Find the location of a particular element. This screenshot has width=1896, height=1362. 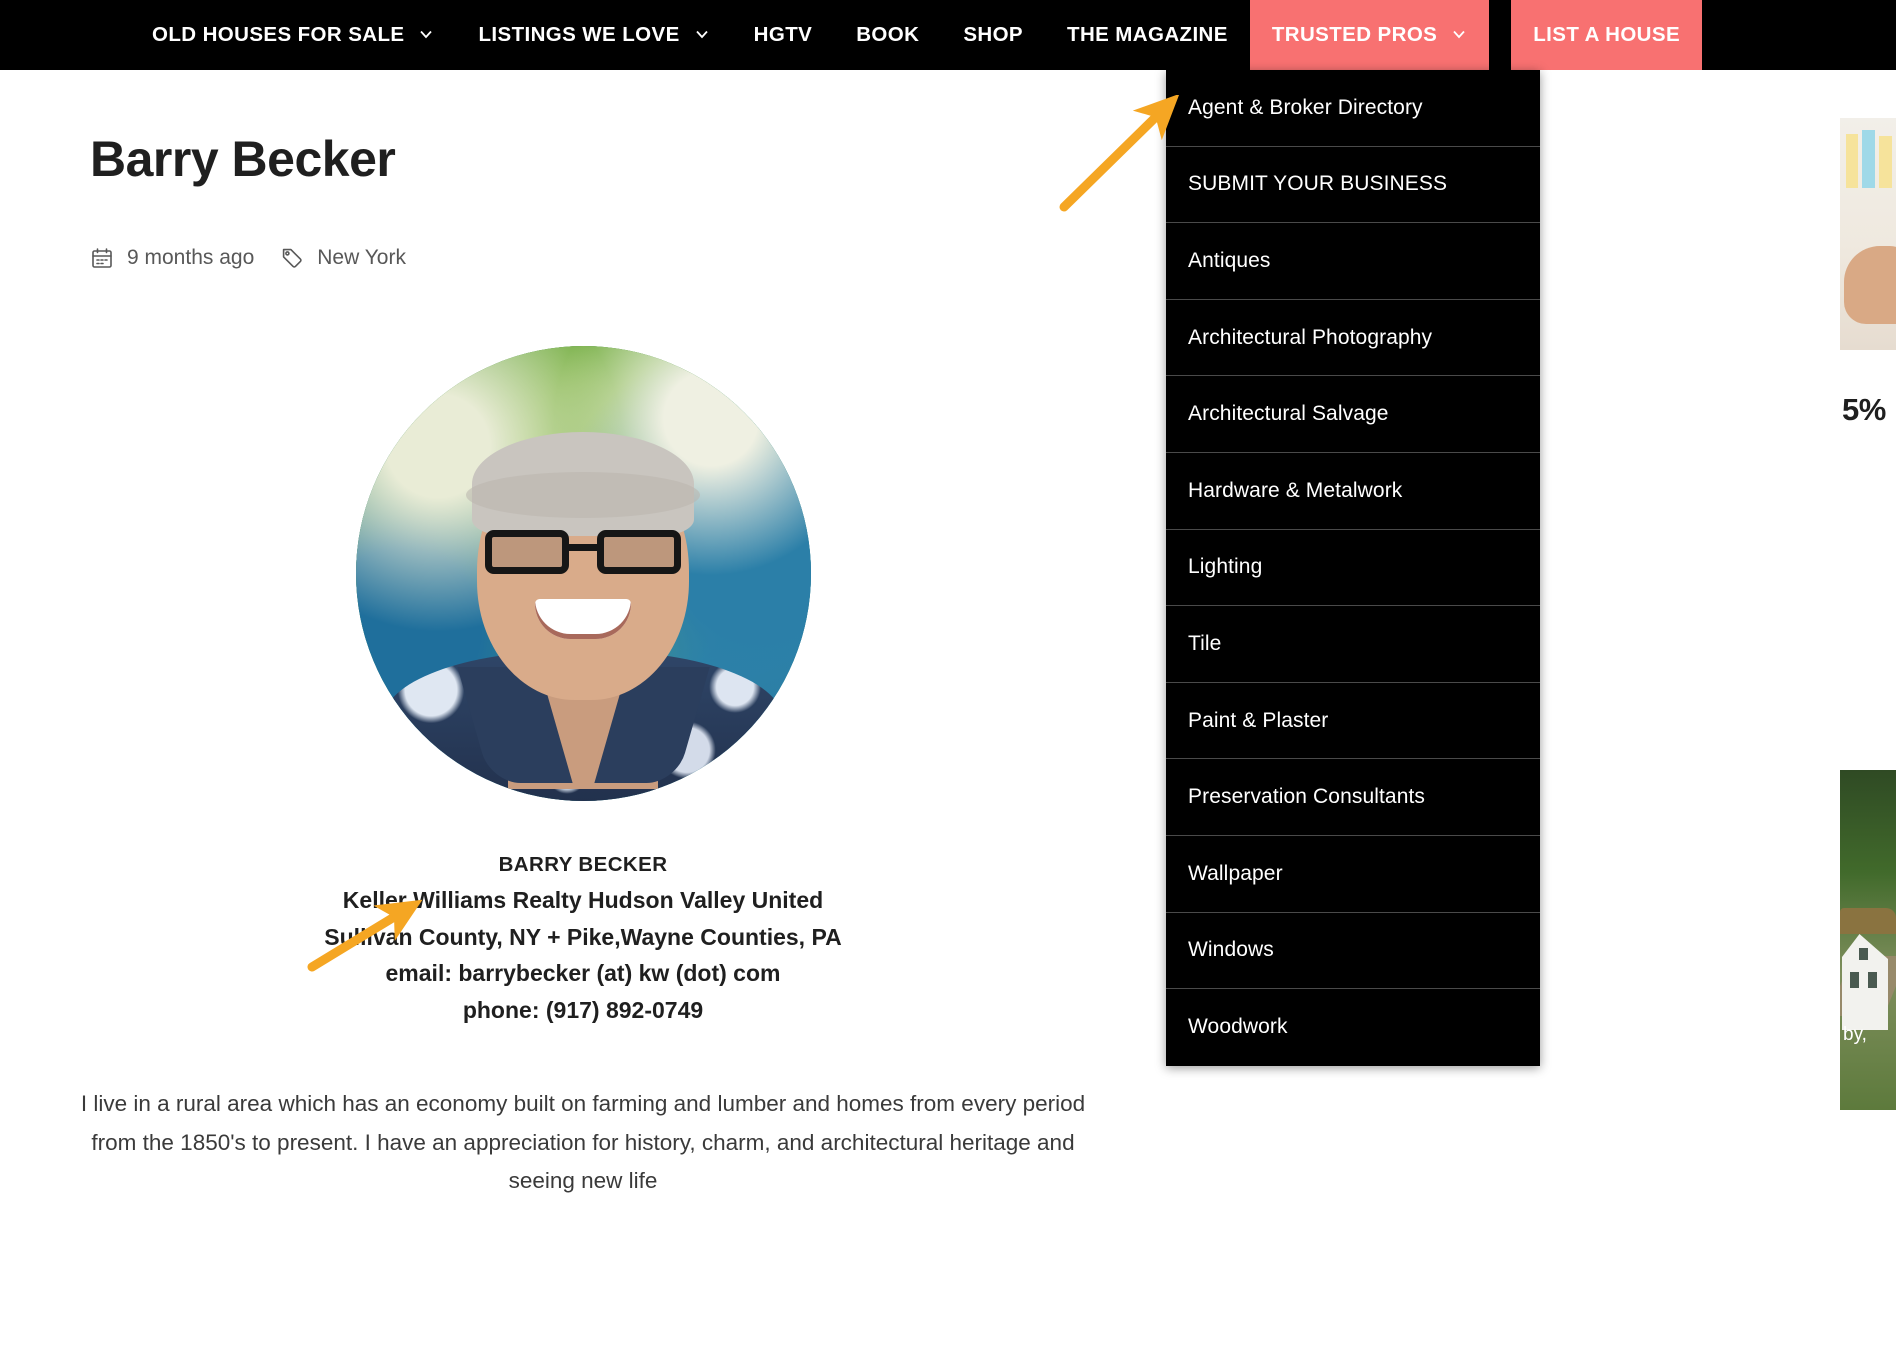

dropdown-item-label: Agent & Broker Directory is located at coordinates (1305, 107).